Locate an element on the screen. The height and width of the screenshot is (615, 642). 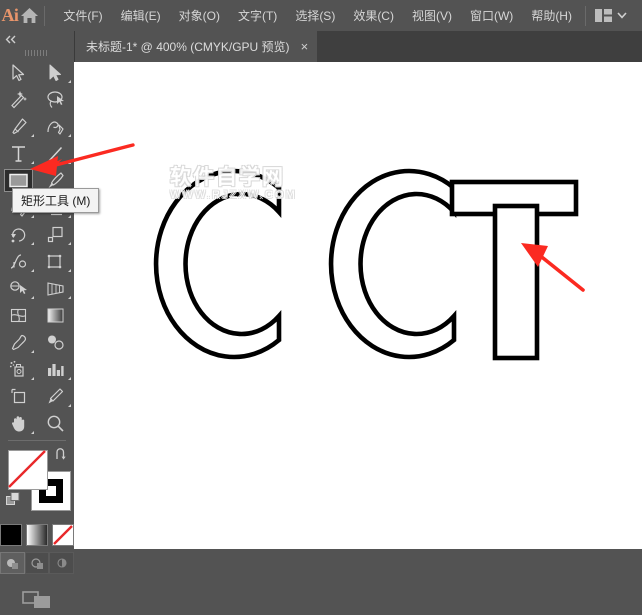
tool-grid is located at coordinates (37, 248).